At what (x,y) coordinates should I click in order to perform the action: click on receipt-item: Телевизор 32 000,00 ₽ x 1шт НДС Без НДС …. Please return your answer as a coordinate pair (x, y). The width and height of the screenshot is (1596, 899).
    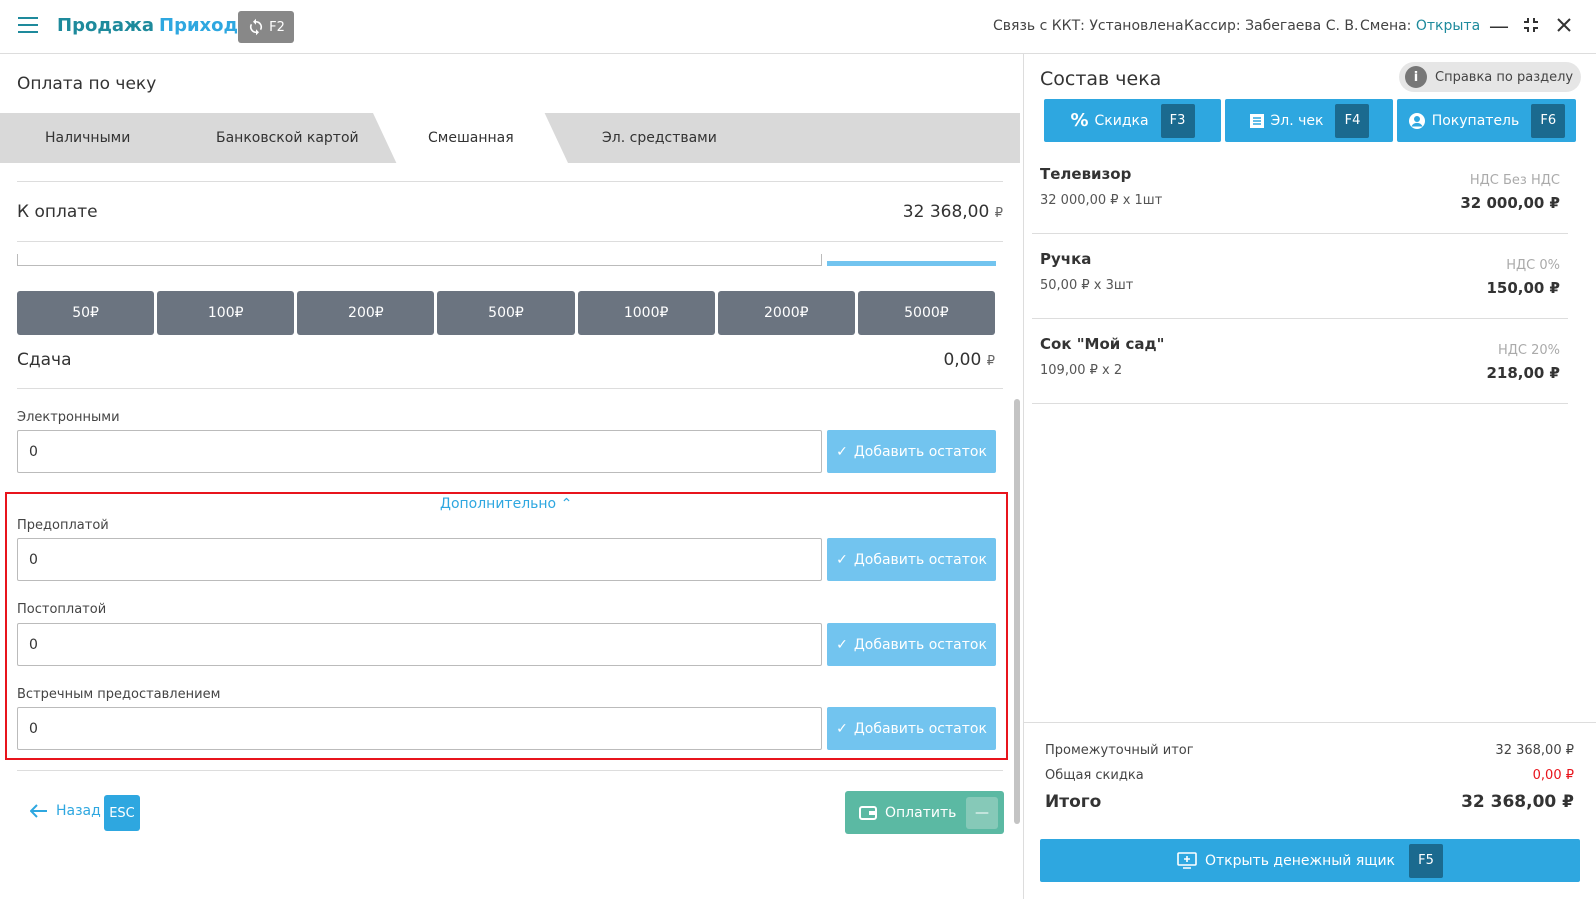
    Looking at the image, I should click on (1300, 191).